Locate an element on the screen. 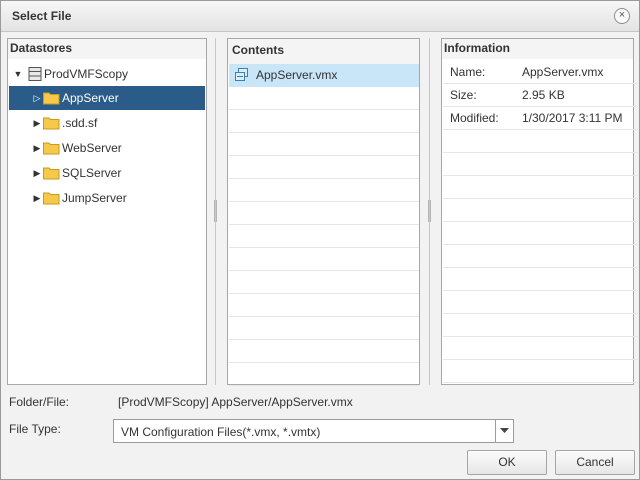 This screenshot has height=480, width=640. ok-button: OK is located at coordinates (507, 462).